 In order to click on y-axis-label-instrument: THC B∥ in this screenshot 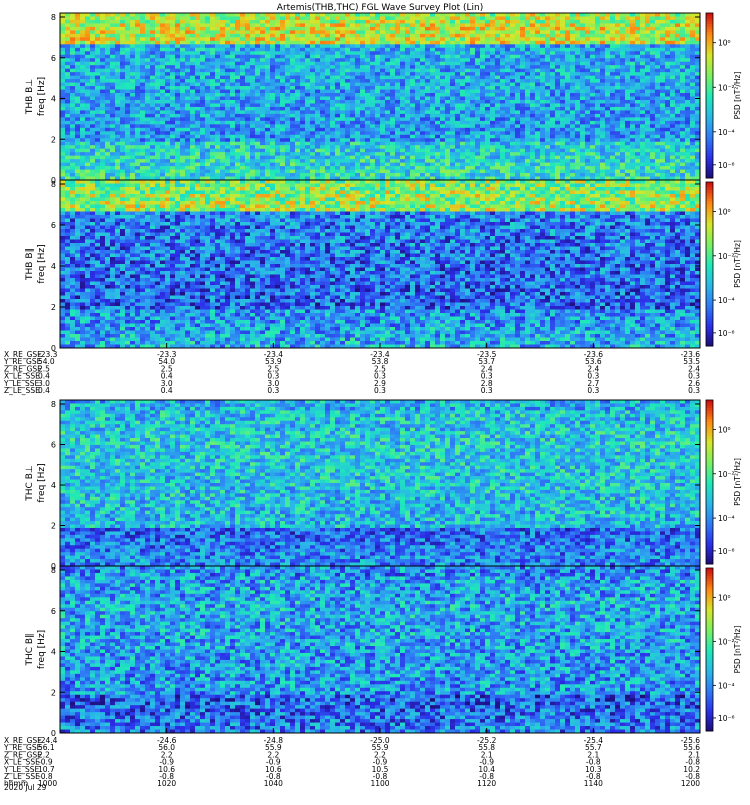, I will do `click(30, 649)`.